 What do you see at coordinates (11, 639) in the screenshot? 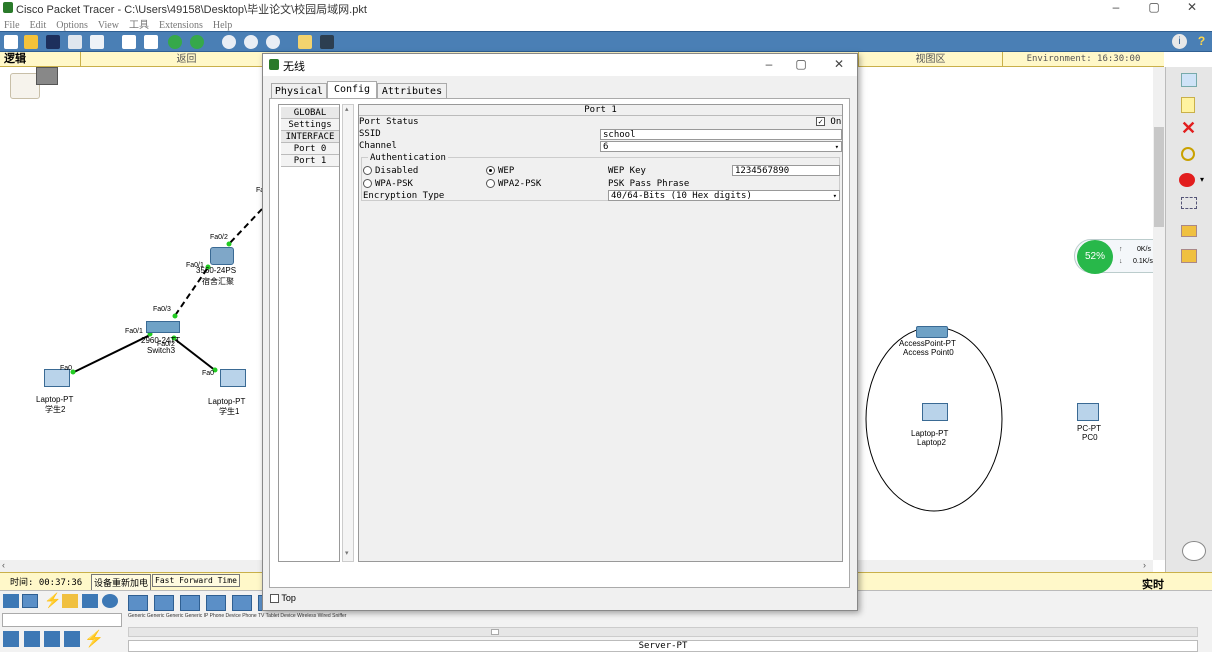
I see `pc-category-icon` at bounding box center [11, 639].